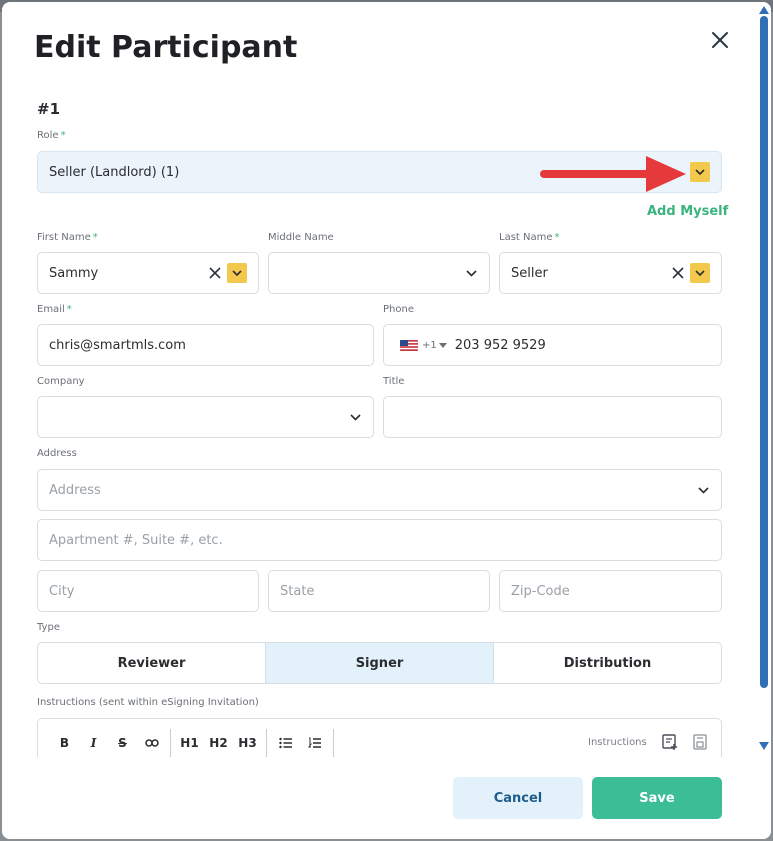  Describe the element at coordinates (54, 309) in the screenshot. I see `email-label: Email *` at that location.